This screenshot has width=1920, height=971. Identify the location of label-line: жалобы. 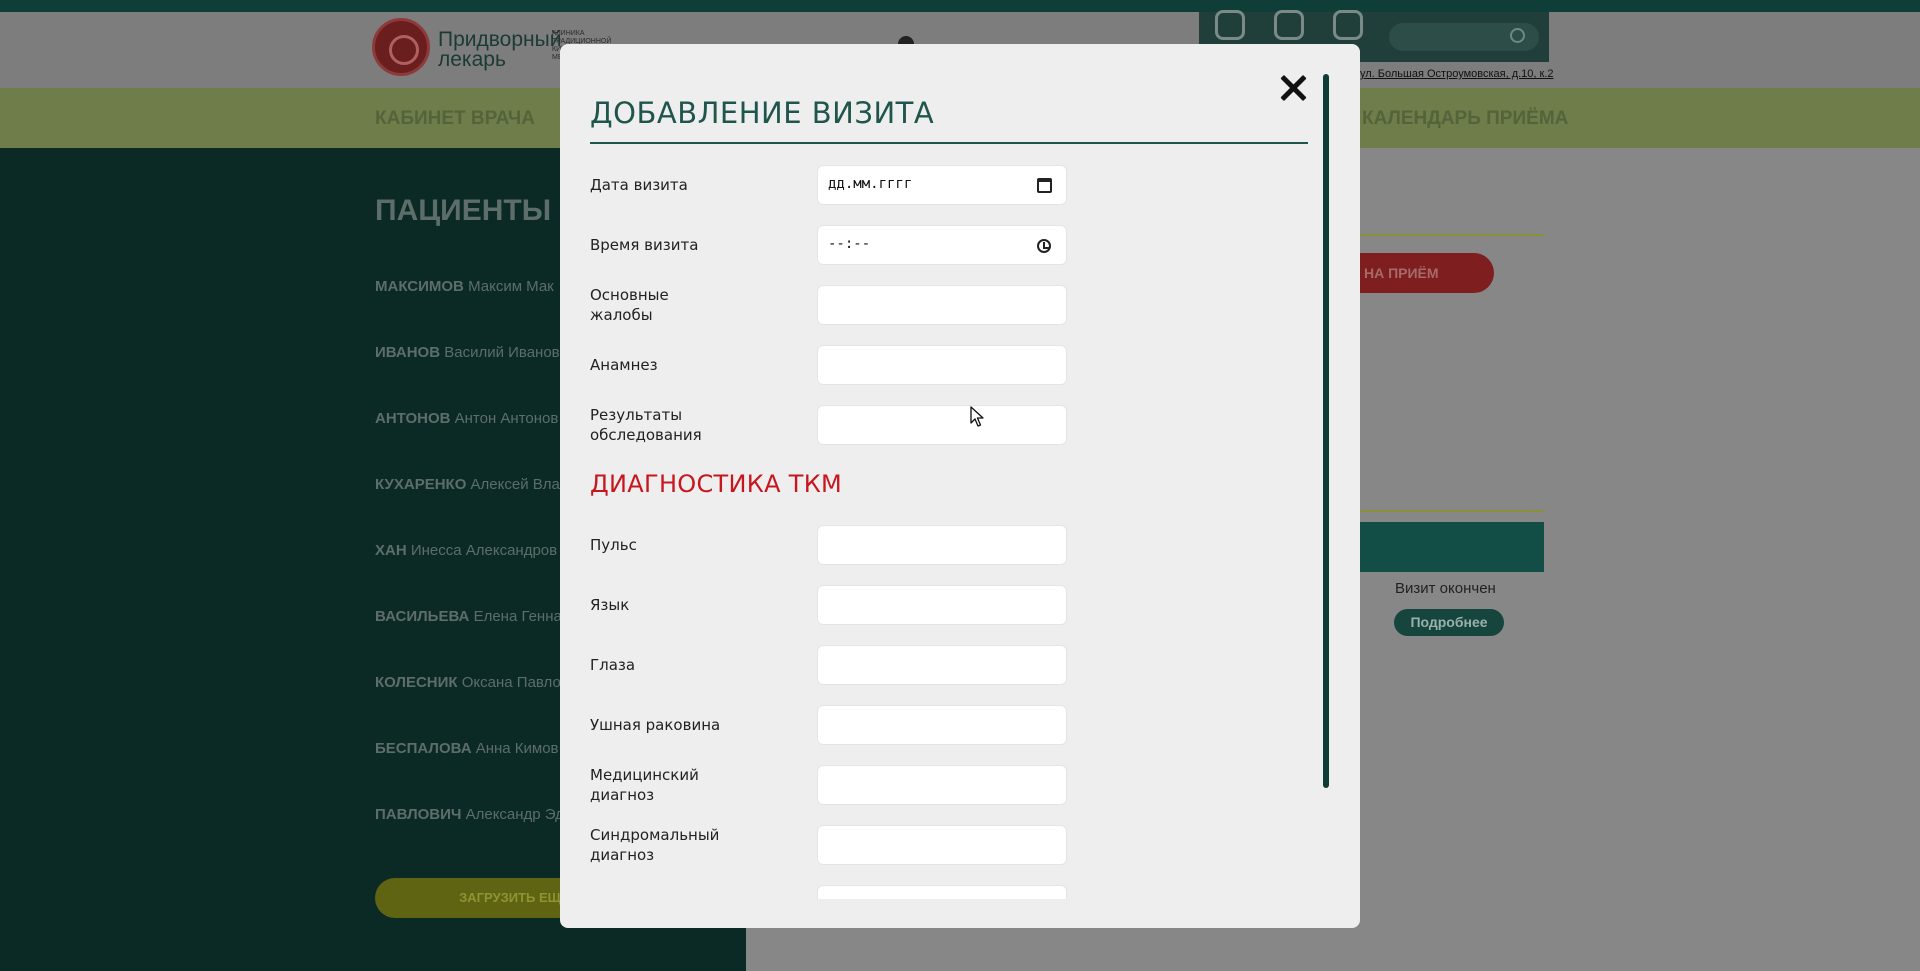
(621, 315).